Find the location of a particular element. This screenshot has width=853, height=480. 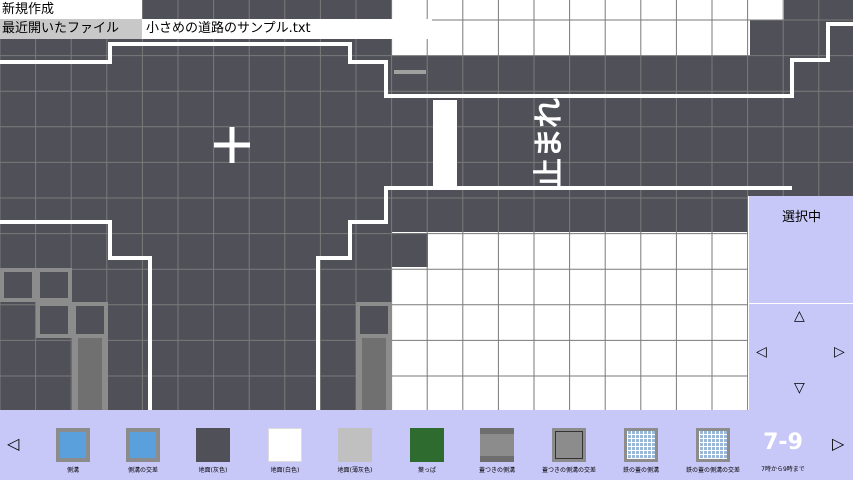

palette-item: 鉄の蓋の側溝の交差 is located at coordinates (713, 451).